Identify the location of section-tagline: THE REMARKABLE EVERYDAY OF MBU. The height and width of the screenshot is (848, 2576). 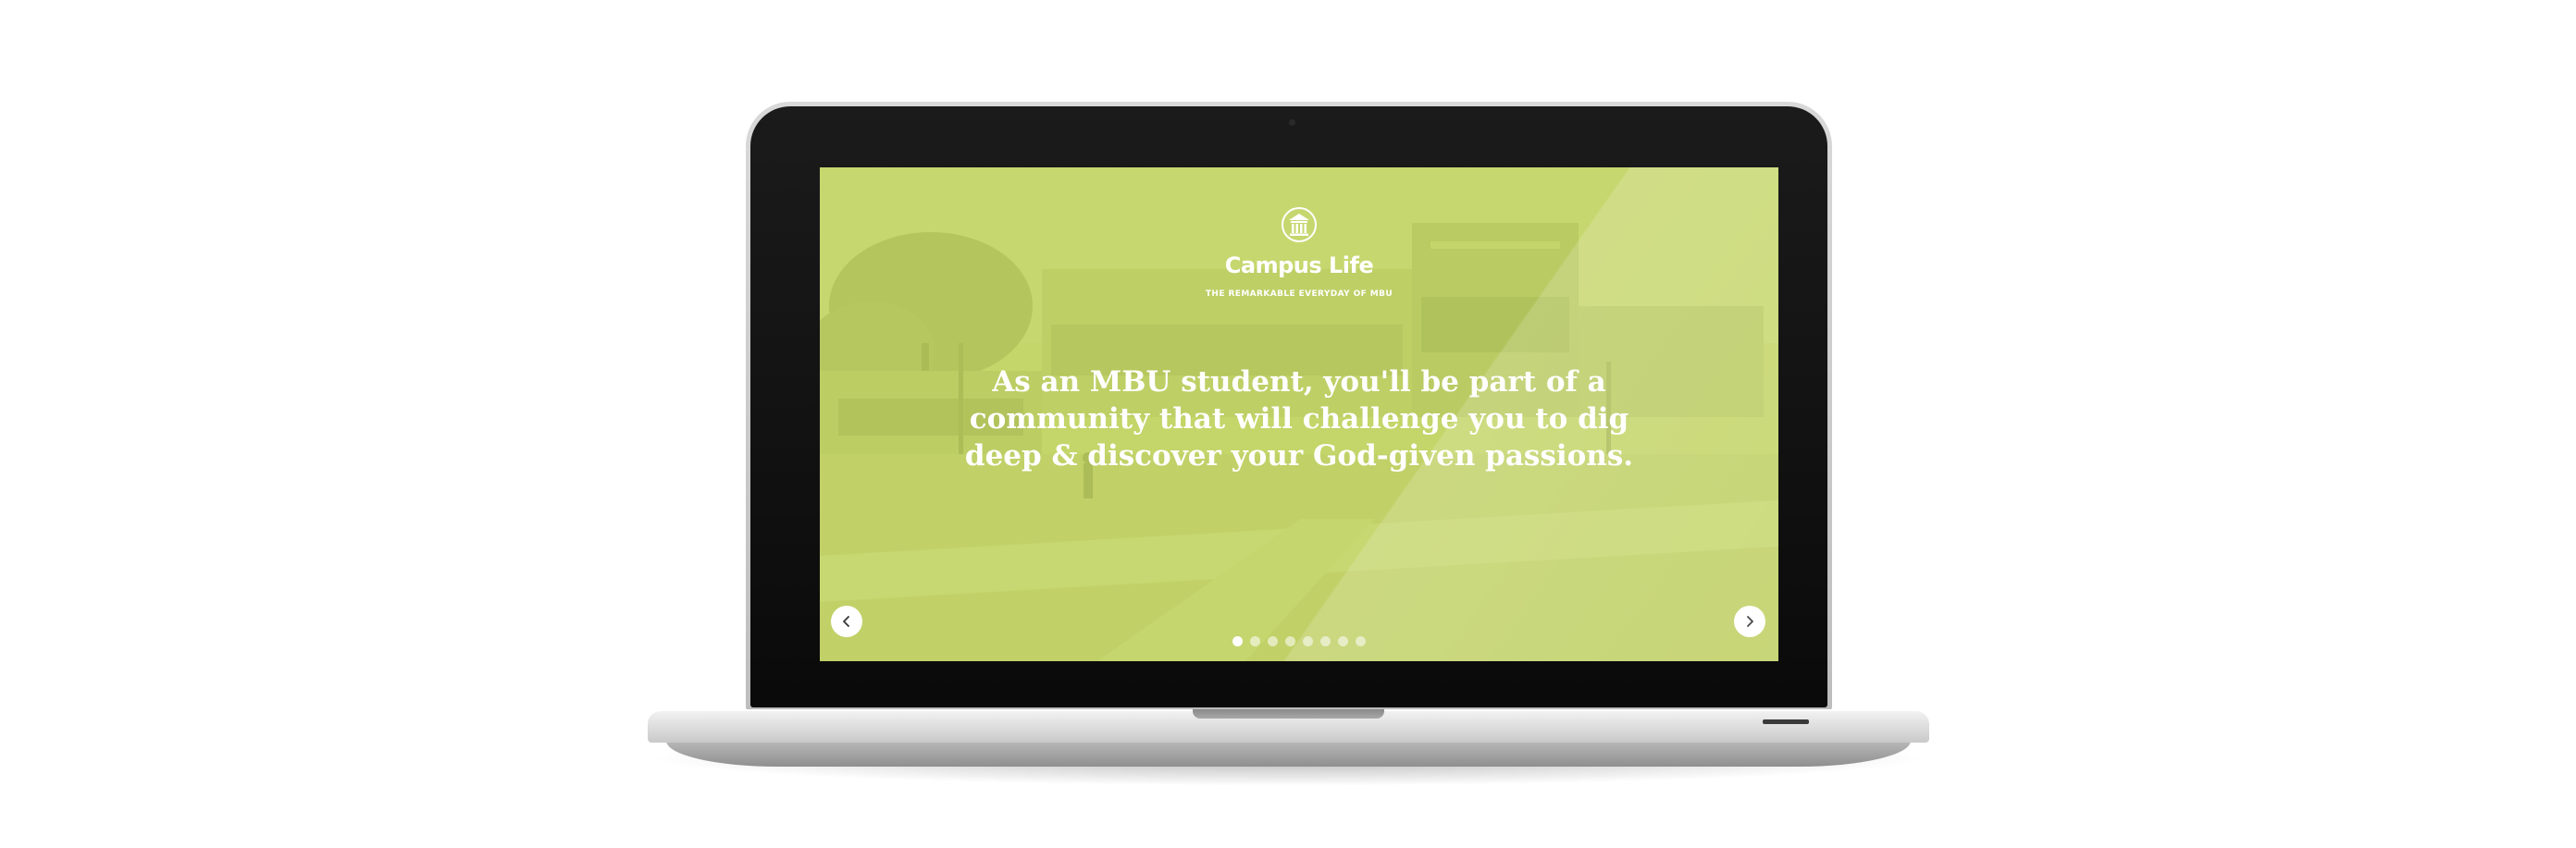
(1299, 294).